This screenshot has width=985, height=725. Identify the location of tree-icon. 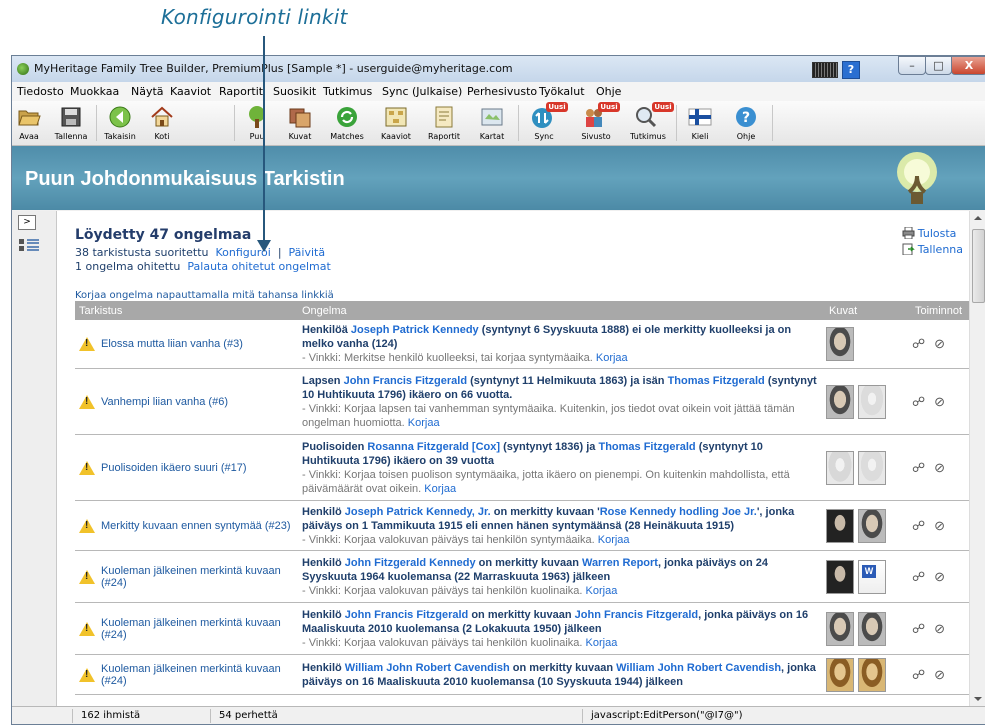
(257, 117).